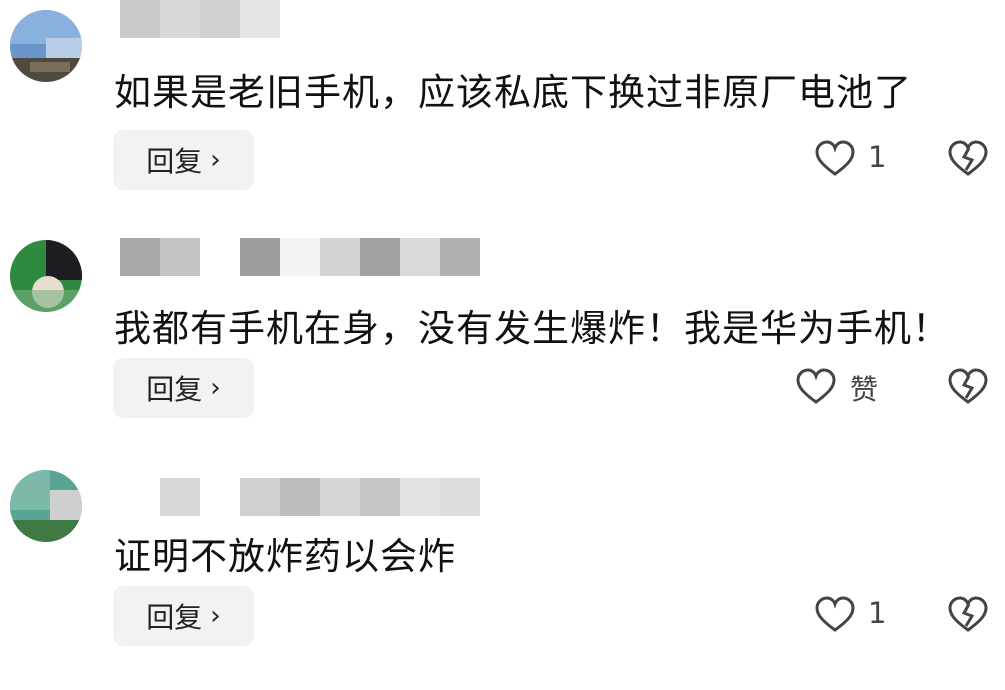 The image size is (1005, 690). Describe the element at coordinates (864, 389) in the screenshot. I see `like-label: 赞` at that location.